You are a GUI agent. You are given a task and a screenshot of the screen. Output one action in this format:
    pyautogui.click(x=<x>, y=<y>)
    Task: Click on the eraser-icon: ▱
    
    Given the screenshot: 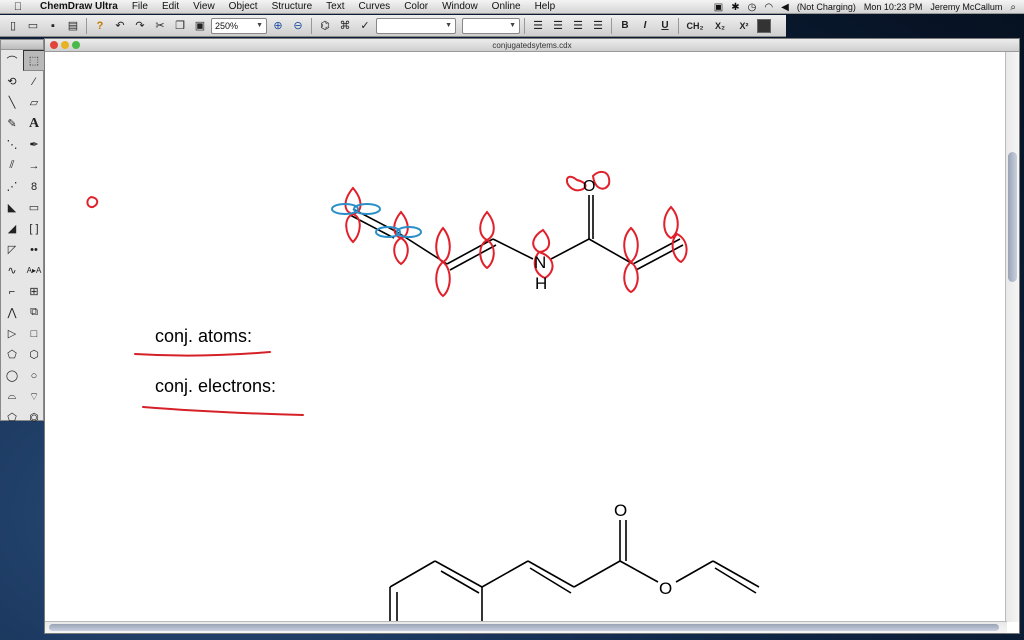 What is the action you would take?
    pyautogui.click(x=34, y=102)
    